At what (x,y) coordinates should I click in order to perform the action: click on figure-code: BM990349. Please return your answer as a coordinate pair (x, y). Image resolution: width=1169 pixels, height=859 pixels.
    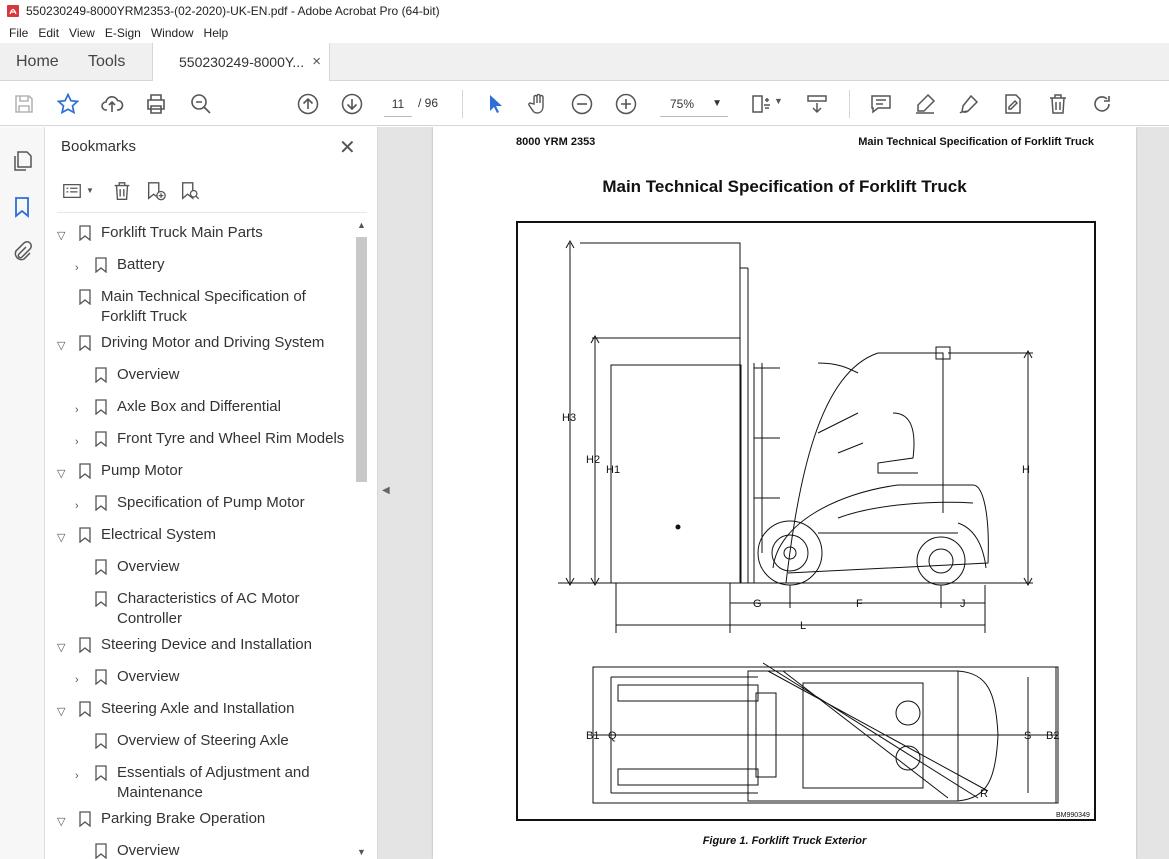
    Looking at the image, I should click on (1073, 815).